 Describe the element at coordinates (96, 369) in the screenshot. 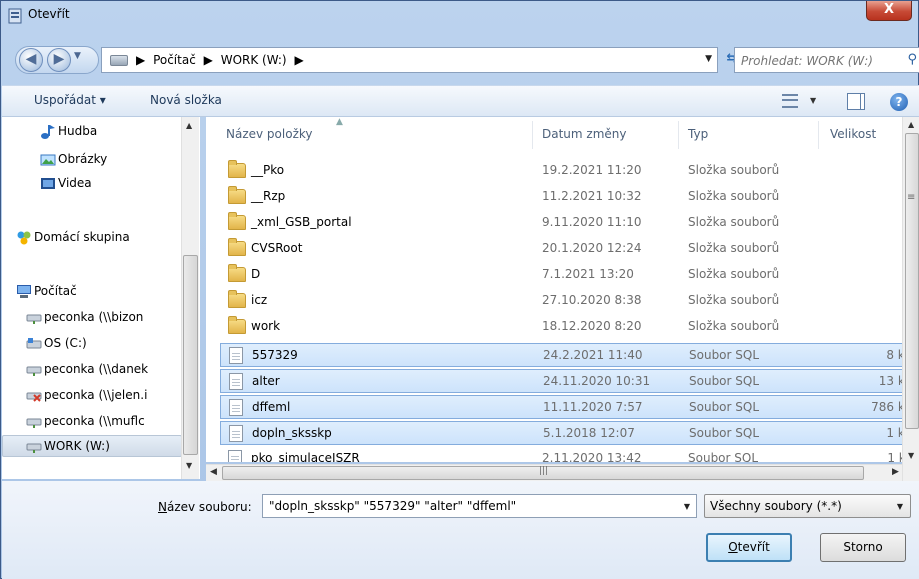

I see `nav-item-label: peconka (\\danek` at that location.